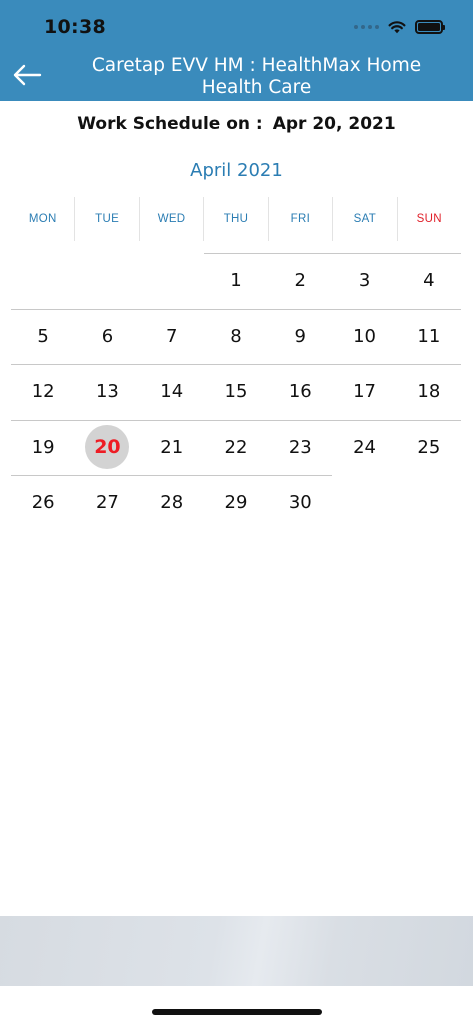  What do you see at coordinates (300, 281) in the screenshot?
I see `calendar-day: 2` at bounding box center [300, 281].